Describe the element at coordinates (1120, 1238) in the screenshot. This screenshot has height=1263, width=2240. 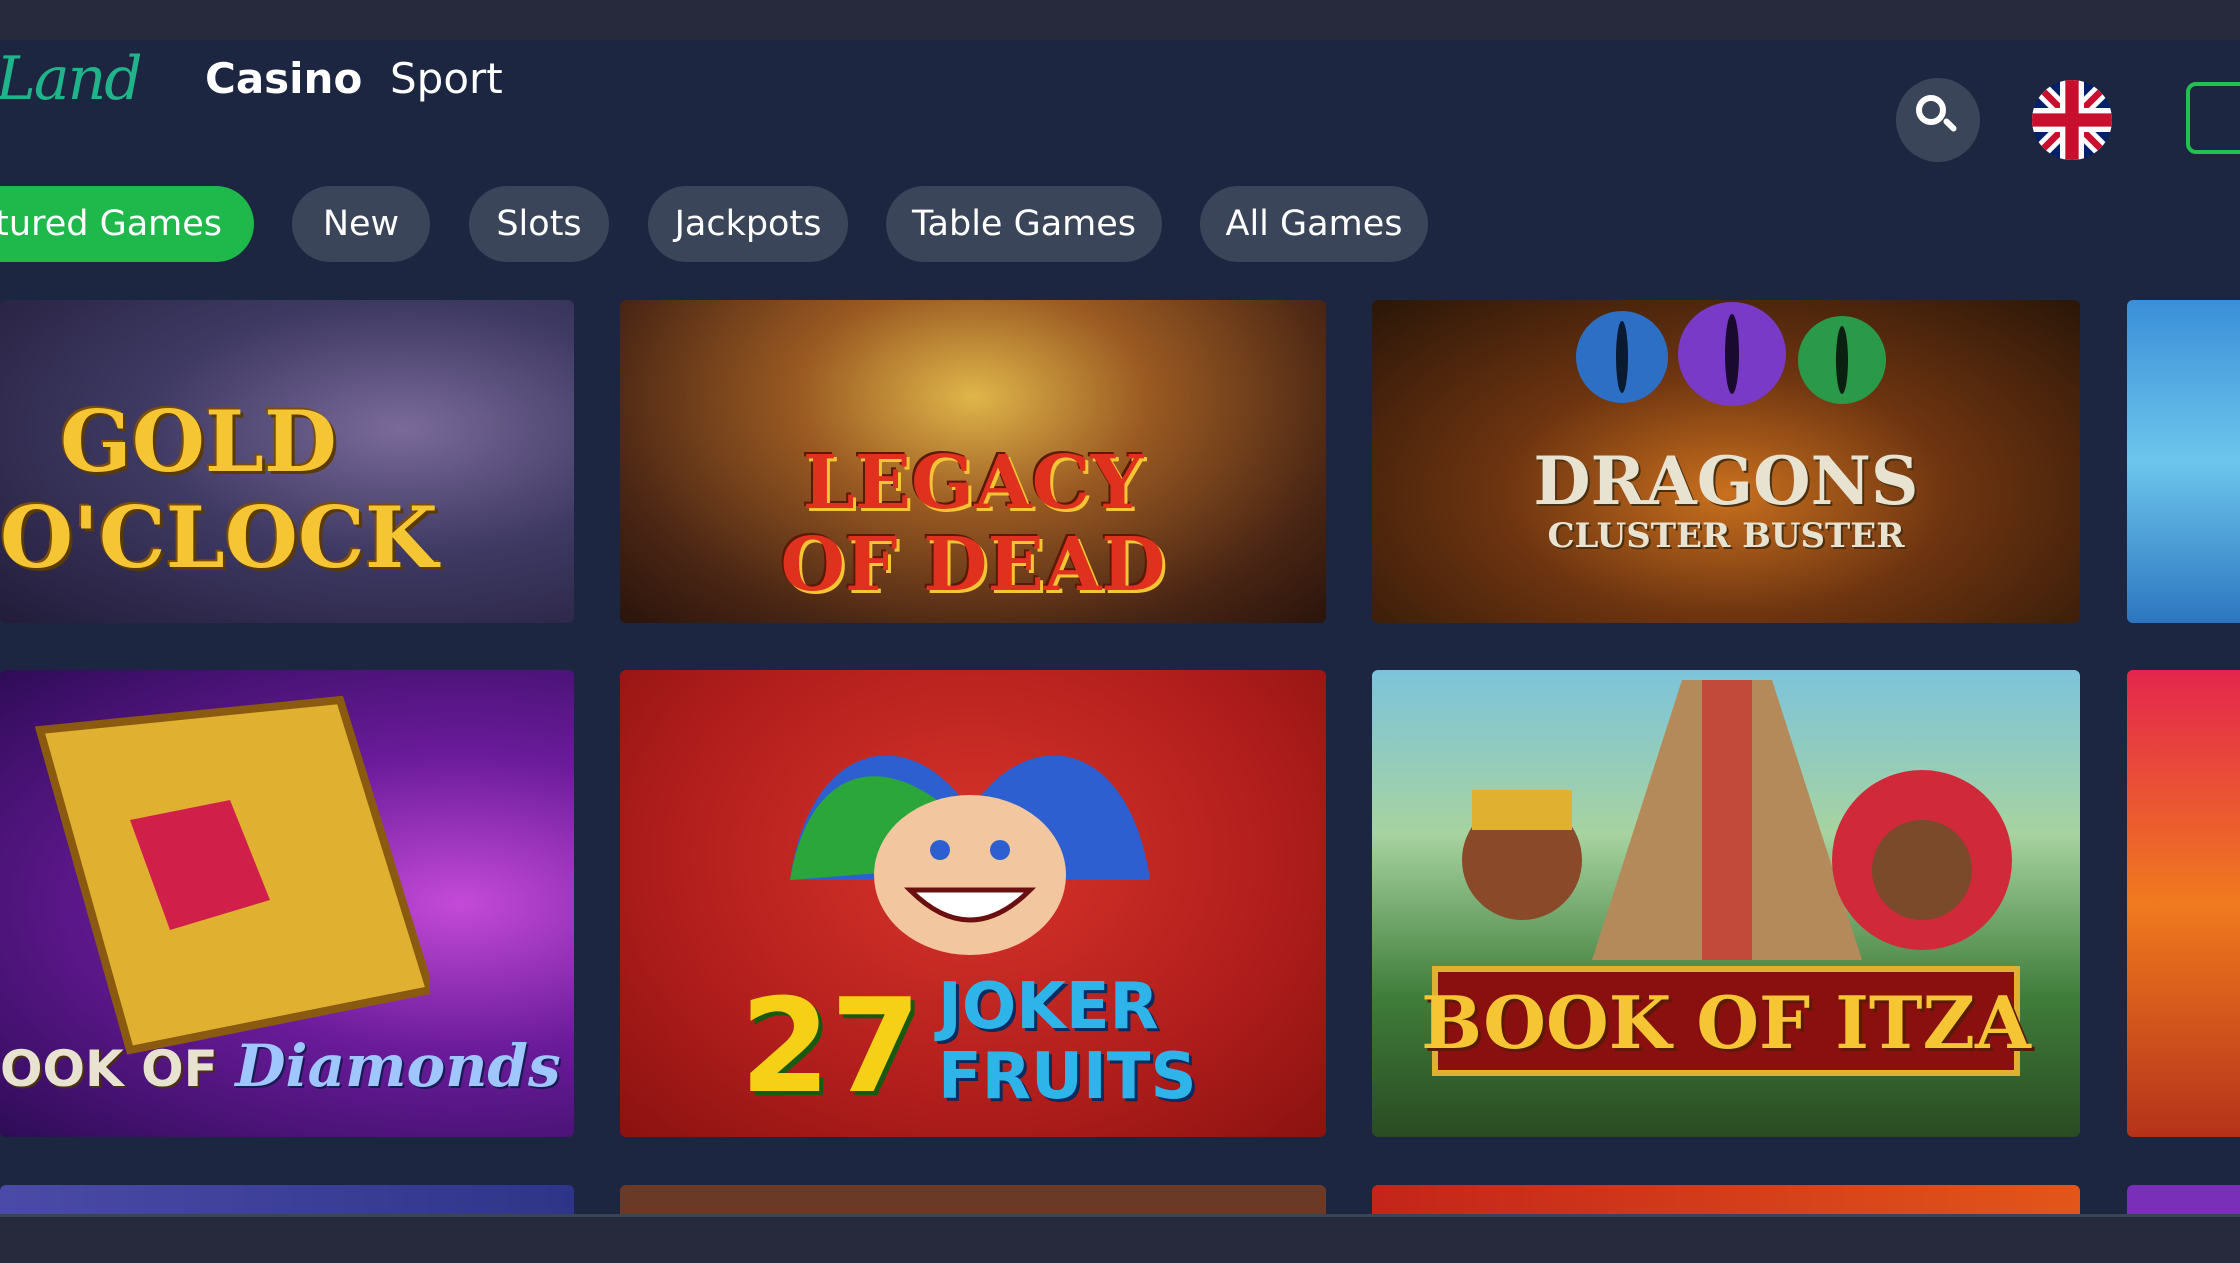
I see `browser-bottom-strip` at that location.